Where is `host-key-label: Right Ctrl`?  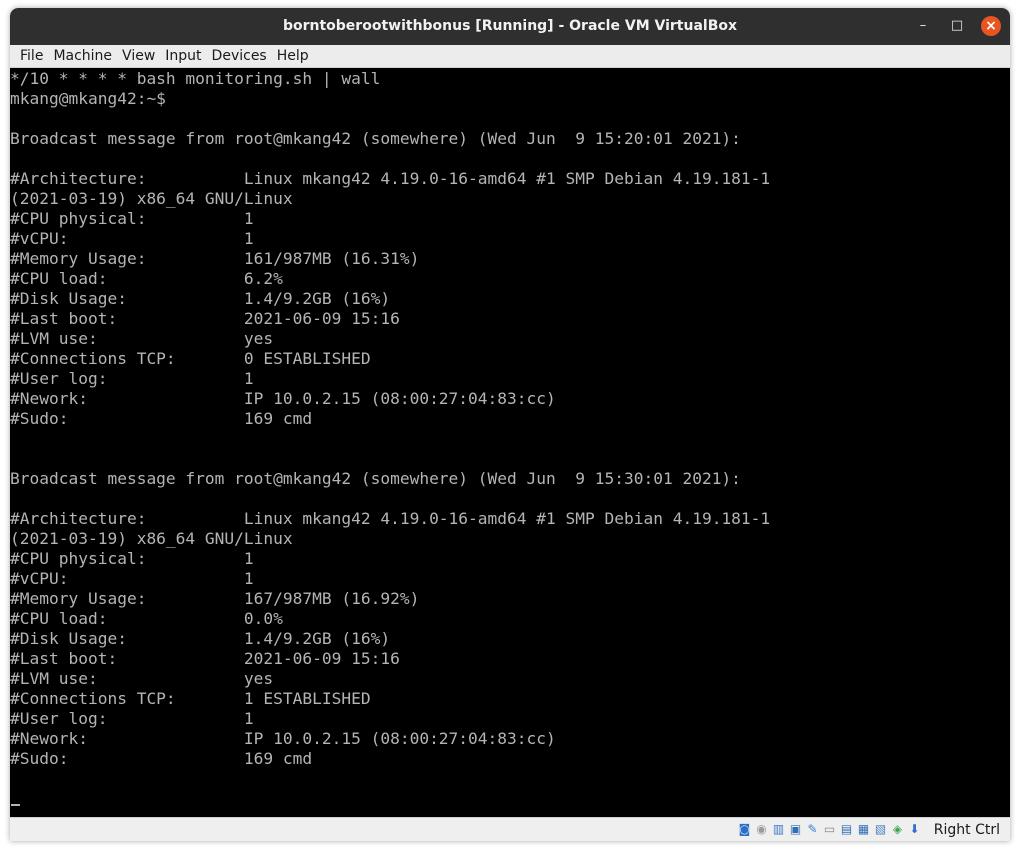
host-key-label: Right Ctrl is located at coordinates (967, 829).